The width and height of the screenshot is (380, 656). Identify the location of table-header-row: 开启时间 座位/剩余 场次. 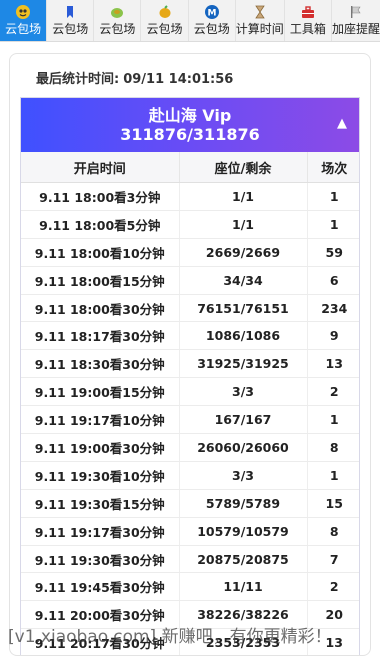
(190, 167).